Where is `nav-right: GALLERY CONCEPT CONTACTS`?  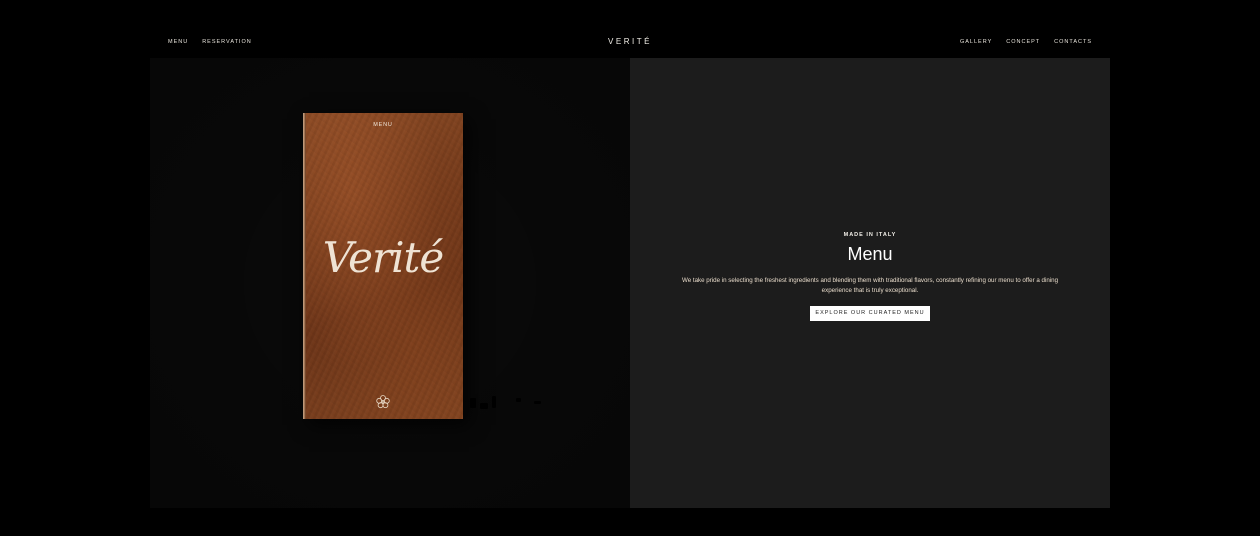 nav-right: GALLERY CONCEPT CONTACTS is located at coordinates (1026, 42).